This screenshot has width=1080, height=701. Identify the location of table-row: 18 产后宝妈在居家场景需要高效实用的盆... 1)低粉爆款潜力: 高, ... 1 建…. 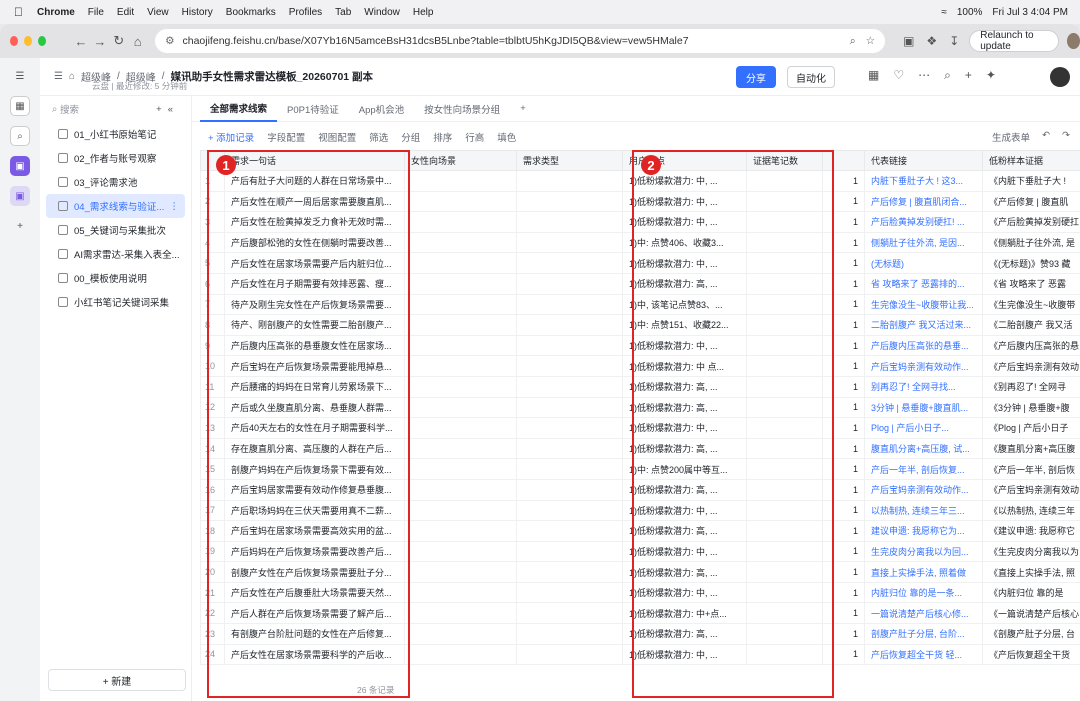
(640, 531).